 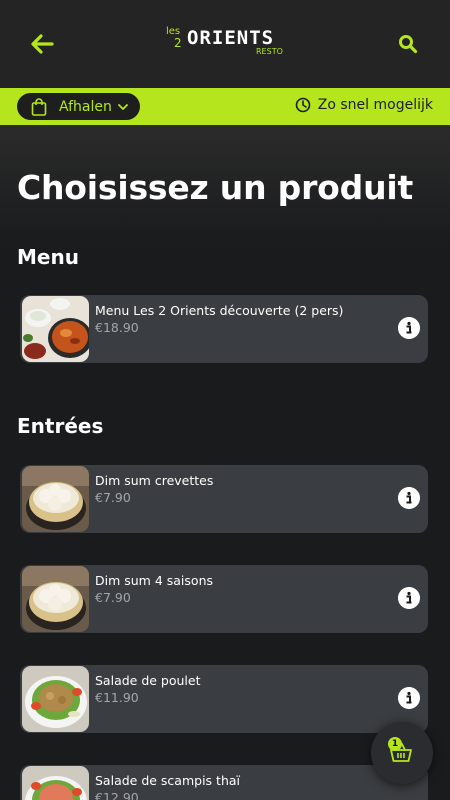 I want to click on pickup-mode-label: Afhalen, so click(x=85, y=106).